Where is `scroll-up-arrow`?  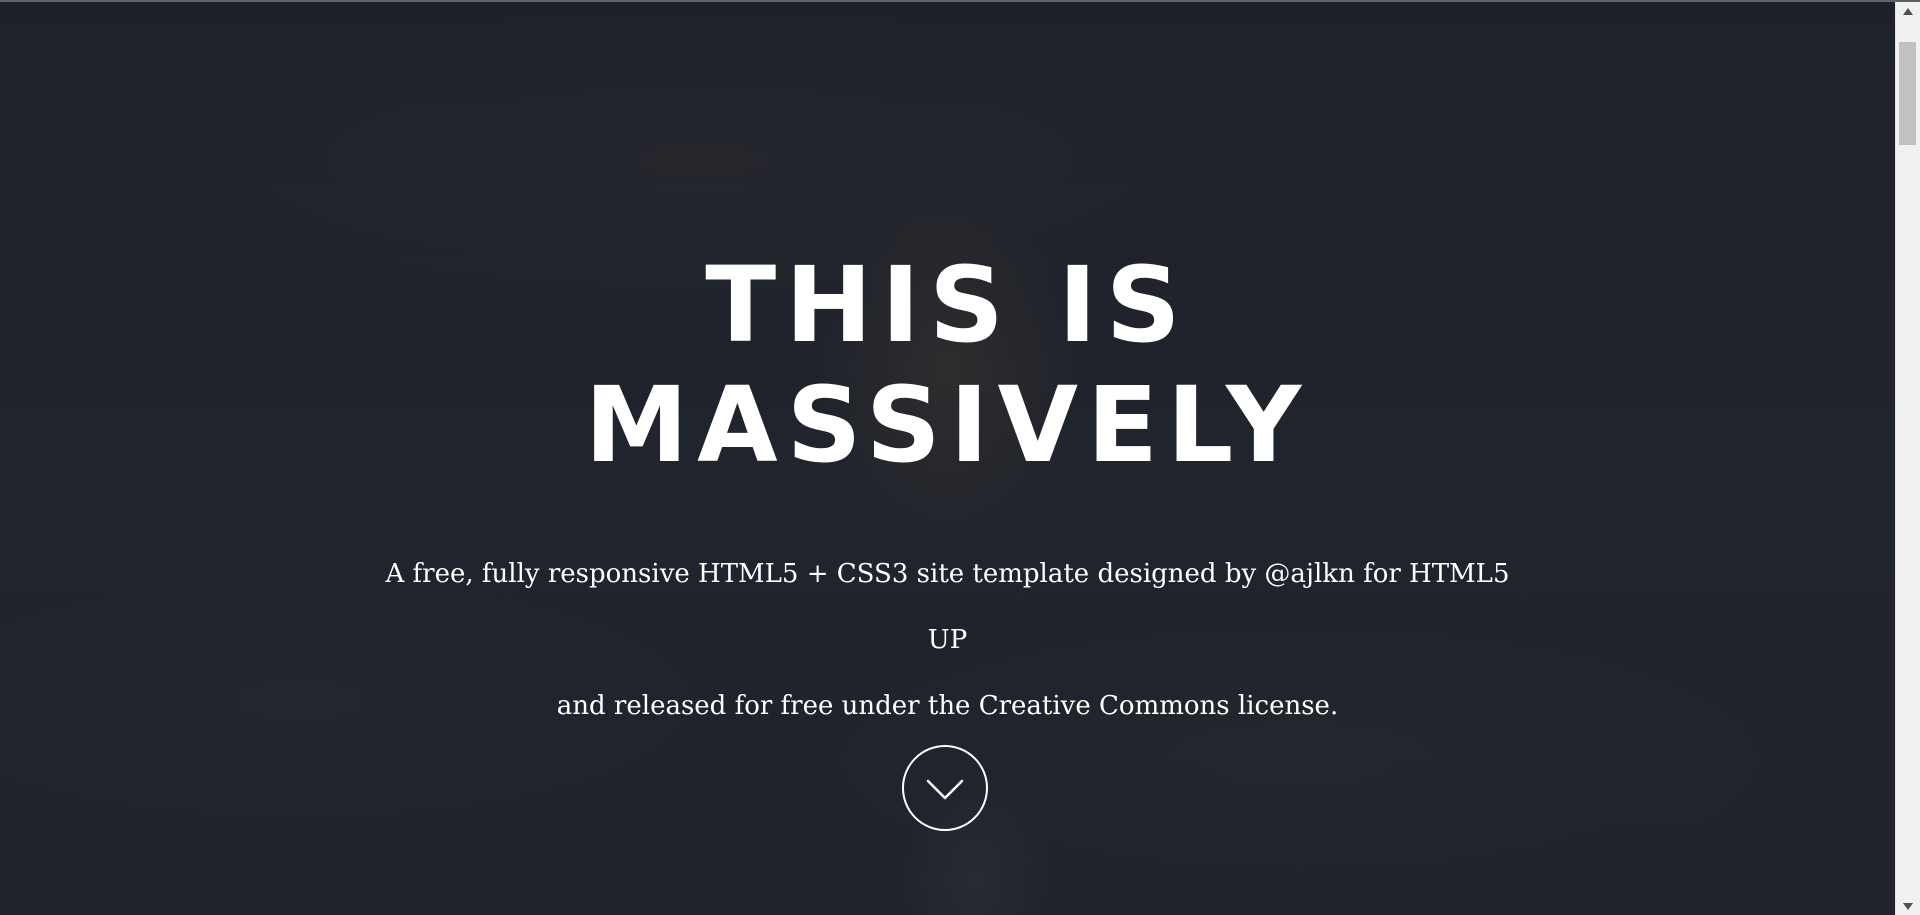
scroll-up-arrow is located at coordinates (1908, 11).